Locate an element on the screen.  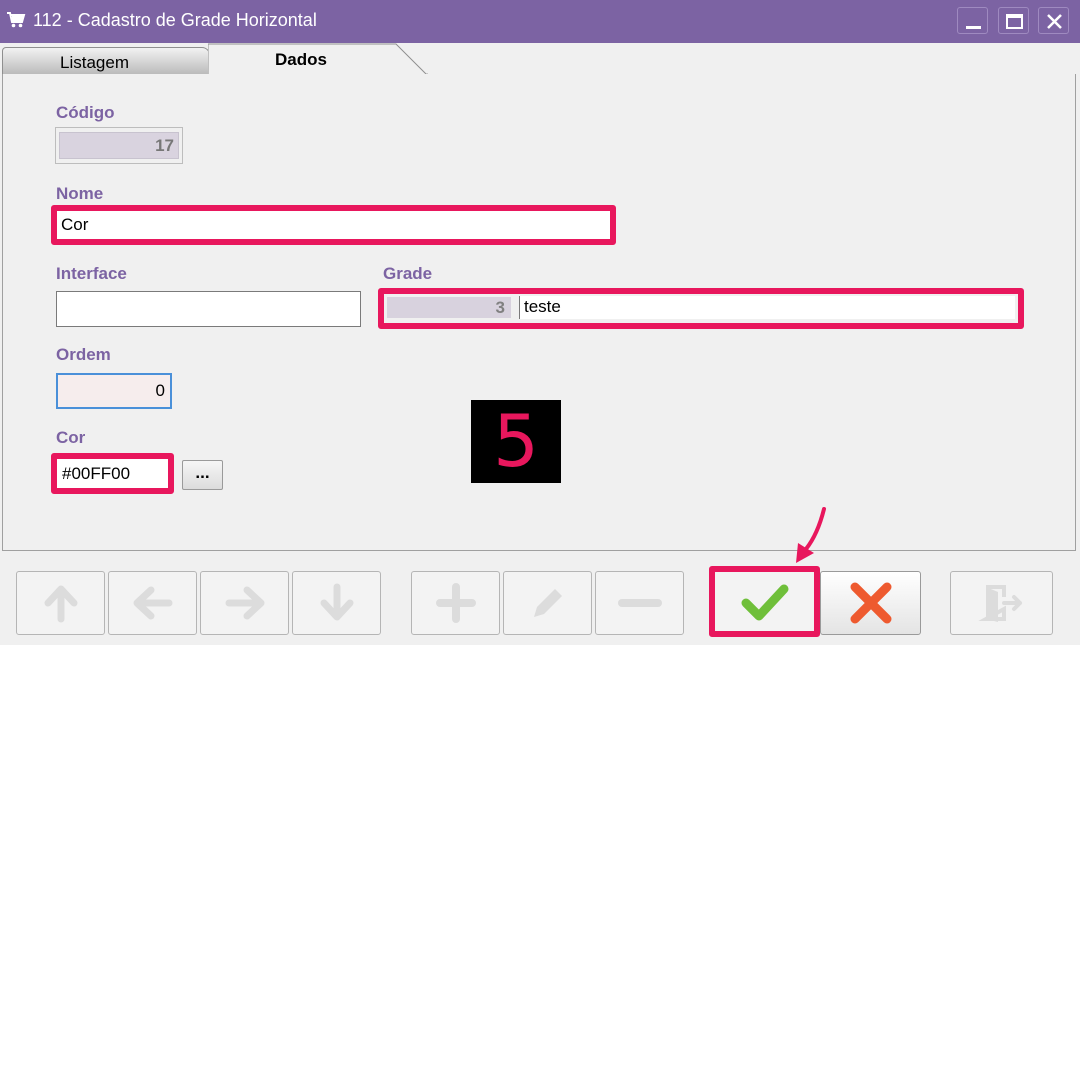
exit-door-icon is located at coordinates (999, 603).